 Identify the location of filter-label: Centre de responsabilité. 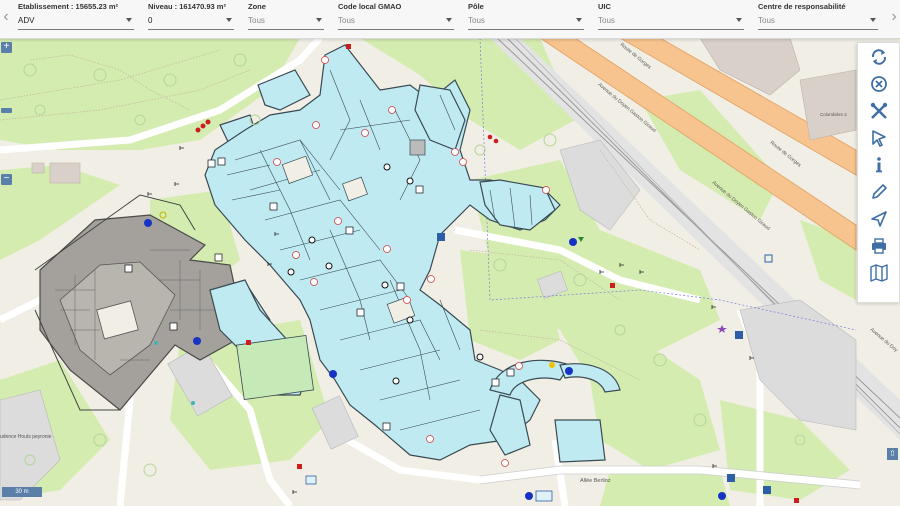
(802, 6).